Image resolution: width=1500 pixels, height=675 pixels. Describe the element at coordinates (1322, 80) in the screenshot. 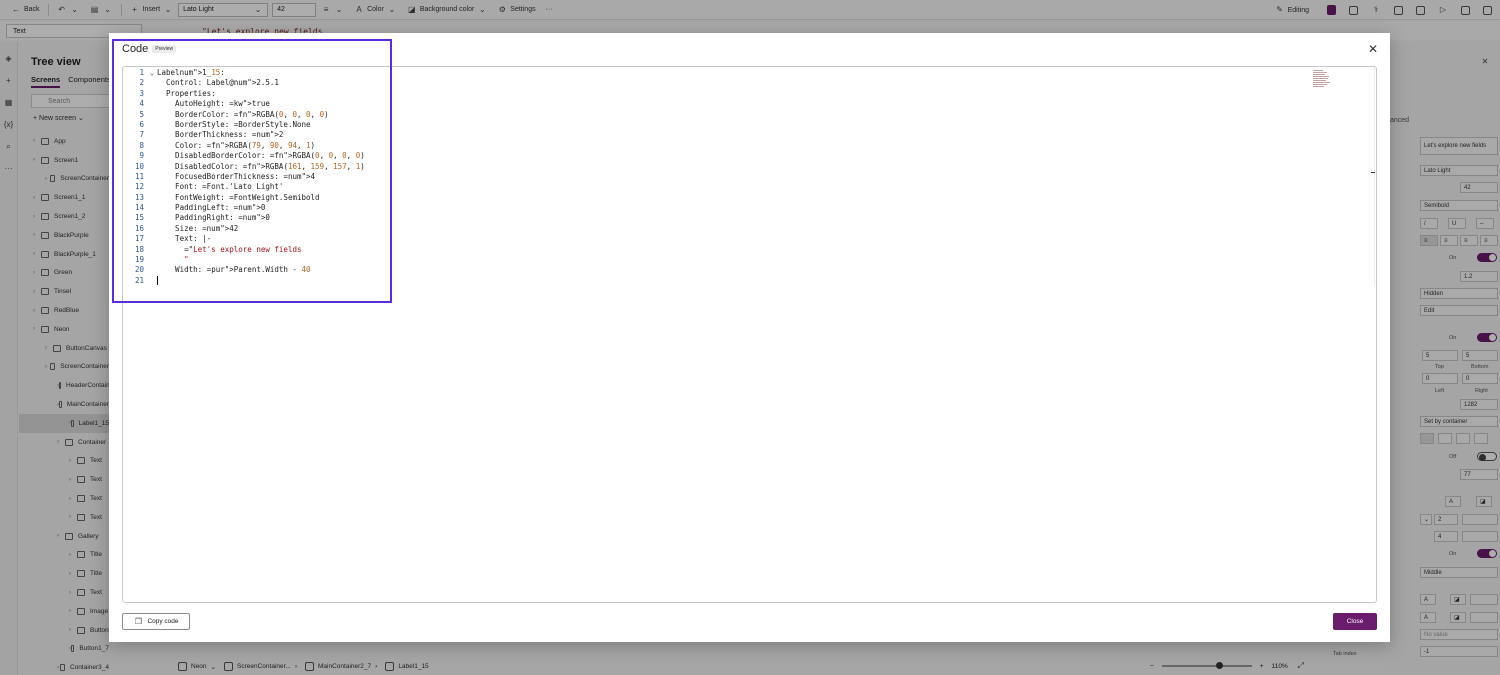

I see `code-minimap` at that location.